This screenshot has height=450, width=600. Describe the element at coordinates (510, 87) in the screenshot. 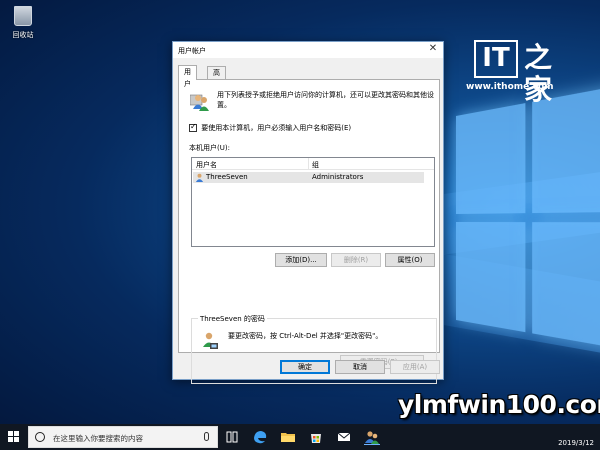

I see `ithome-url: www.ithome.com` at that location.